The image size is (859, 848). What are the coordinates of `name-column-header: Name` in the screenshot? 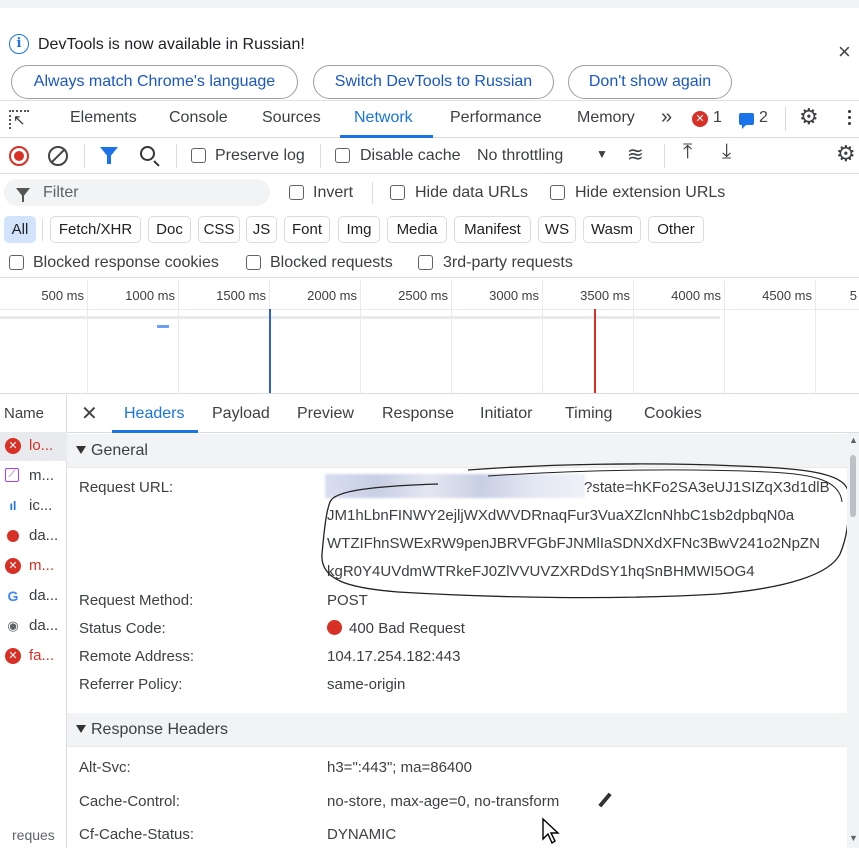 It's located at (24, 413).